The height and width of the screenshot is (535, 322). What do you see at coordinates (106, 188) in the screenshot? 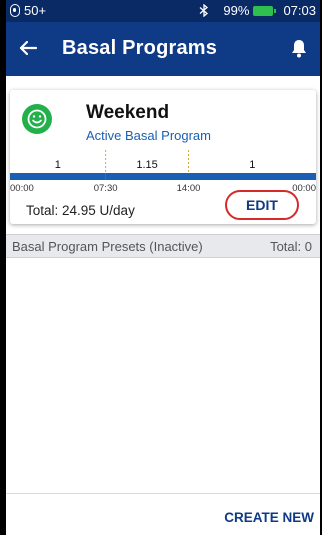
I see `time-tick-label: 07:30` at bounding box center [106, 188].